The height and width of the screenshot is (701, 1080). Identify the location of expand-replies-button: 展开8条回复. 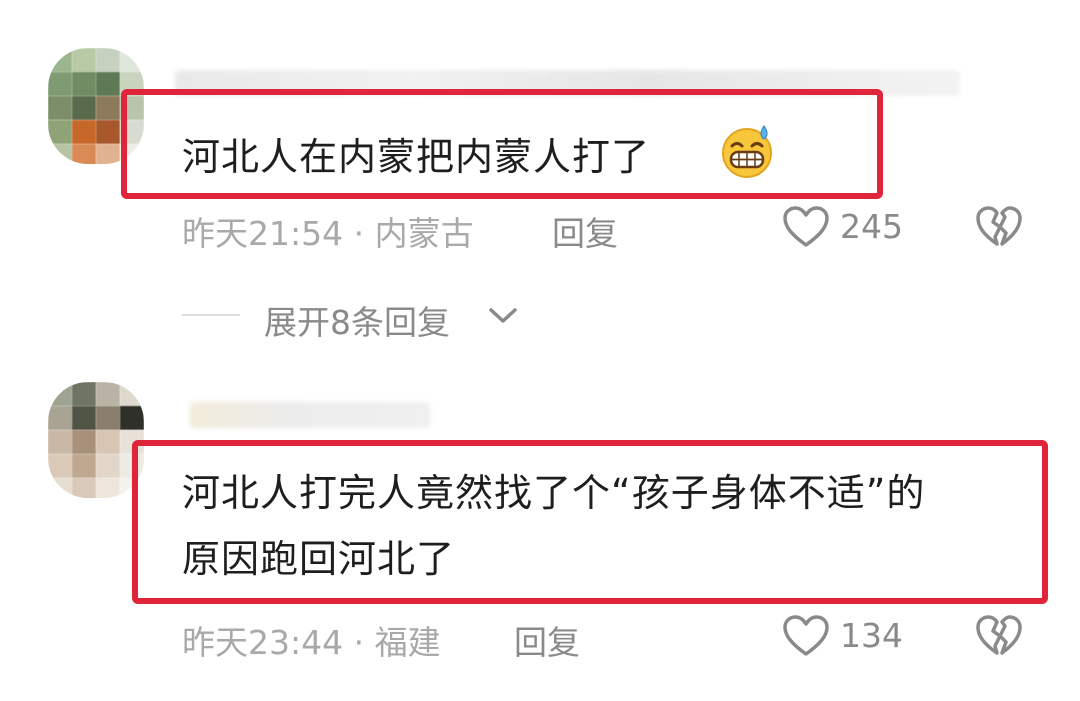
(357, 320).